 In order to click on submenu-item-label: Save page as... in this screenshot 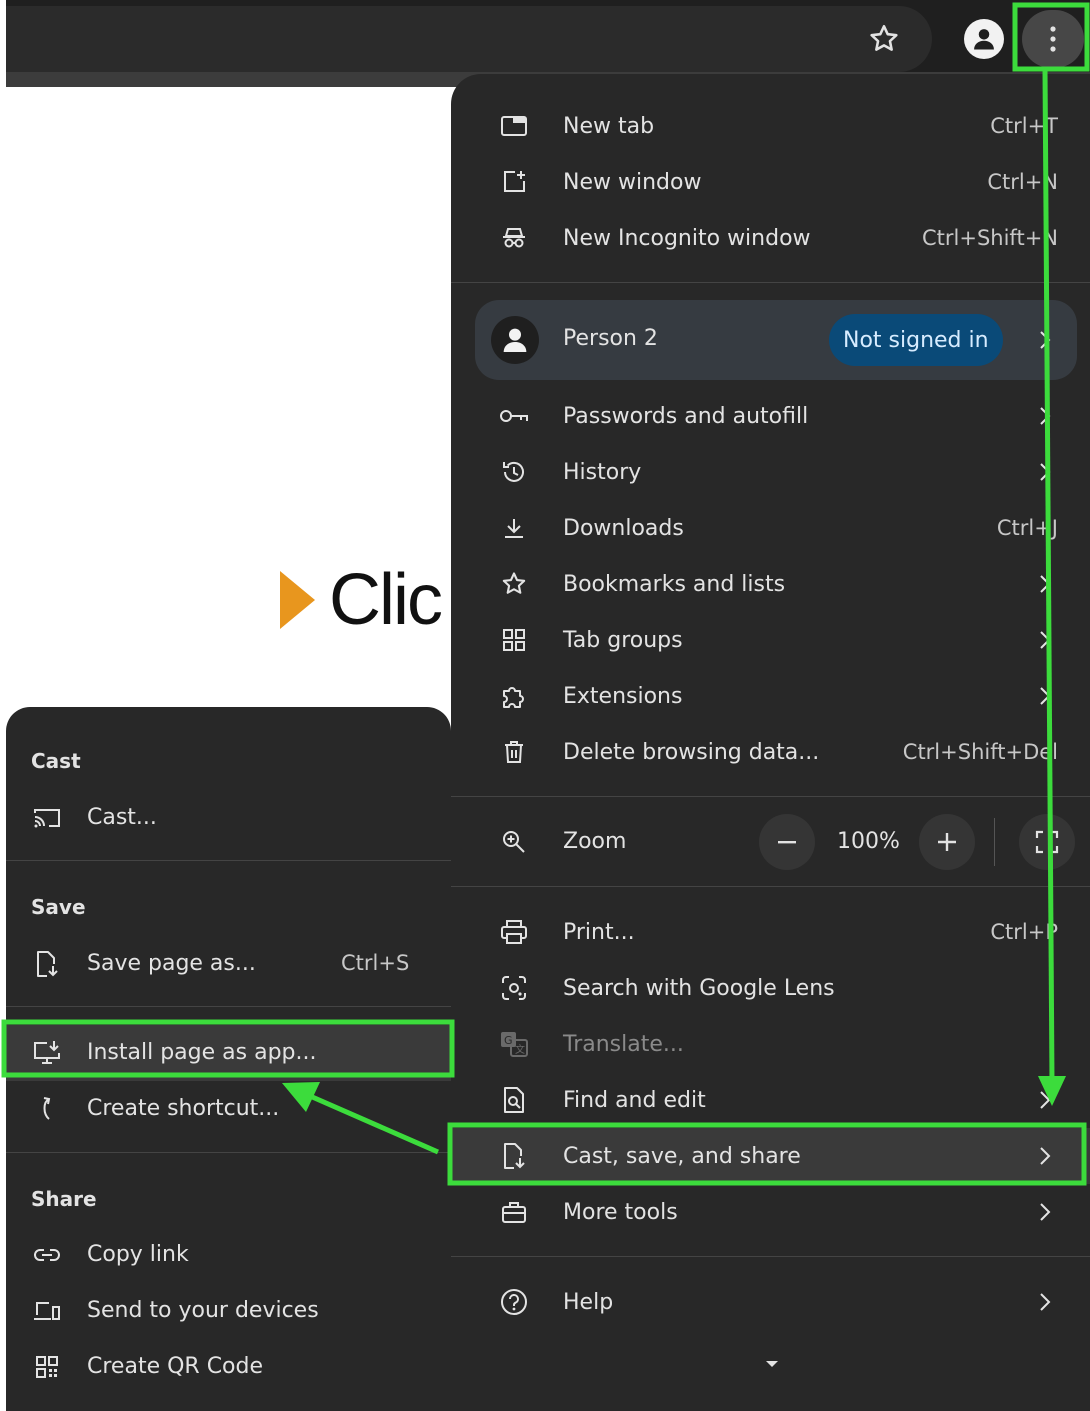, I will do `click(171, 963)`.